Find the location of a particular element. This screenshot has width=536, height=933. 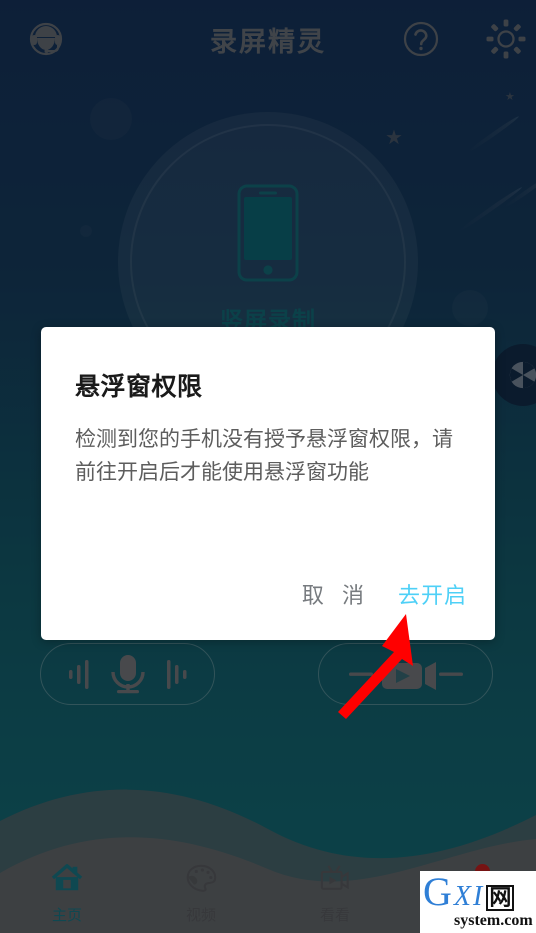

dialog-message: 检测到您的手机没有授予悬浮窗权限，请前往开启后才能使用悬浮窗功能 is located at coordinates (264, 456).